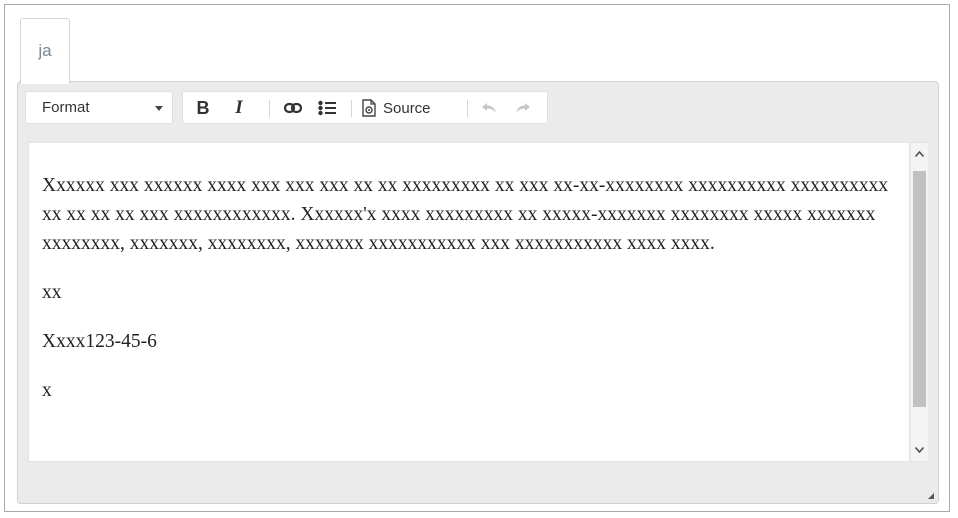 The image size is (958, 518). I want to click on italic-button: I, so click(239, 108).